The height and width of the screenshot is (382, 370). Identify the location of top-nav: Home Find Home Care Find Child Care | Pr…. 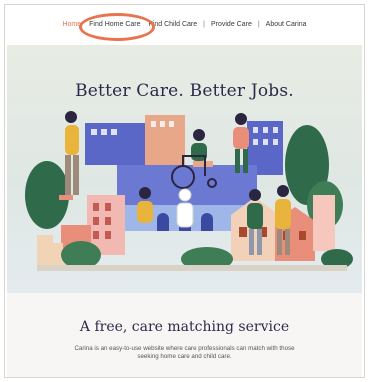
(184, 24).